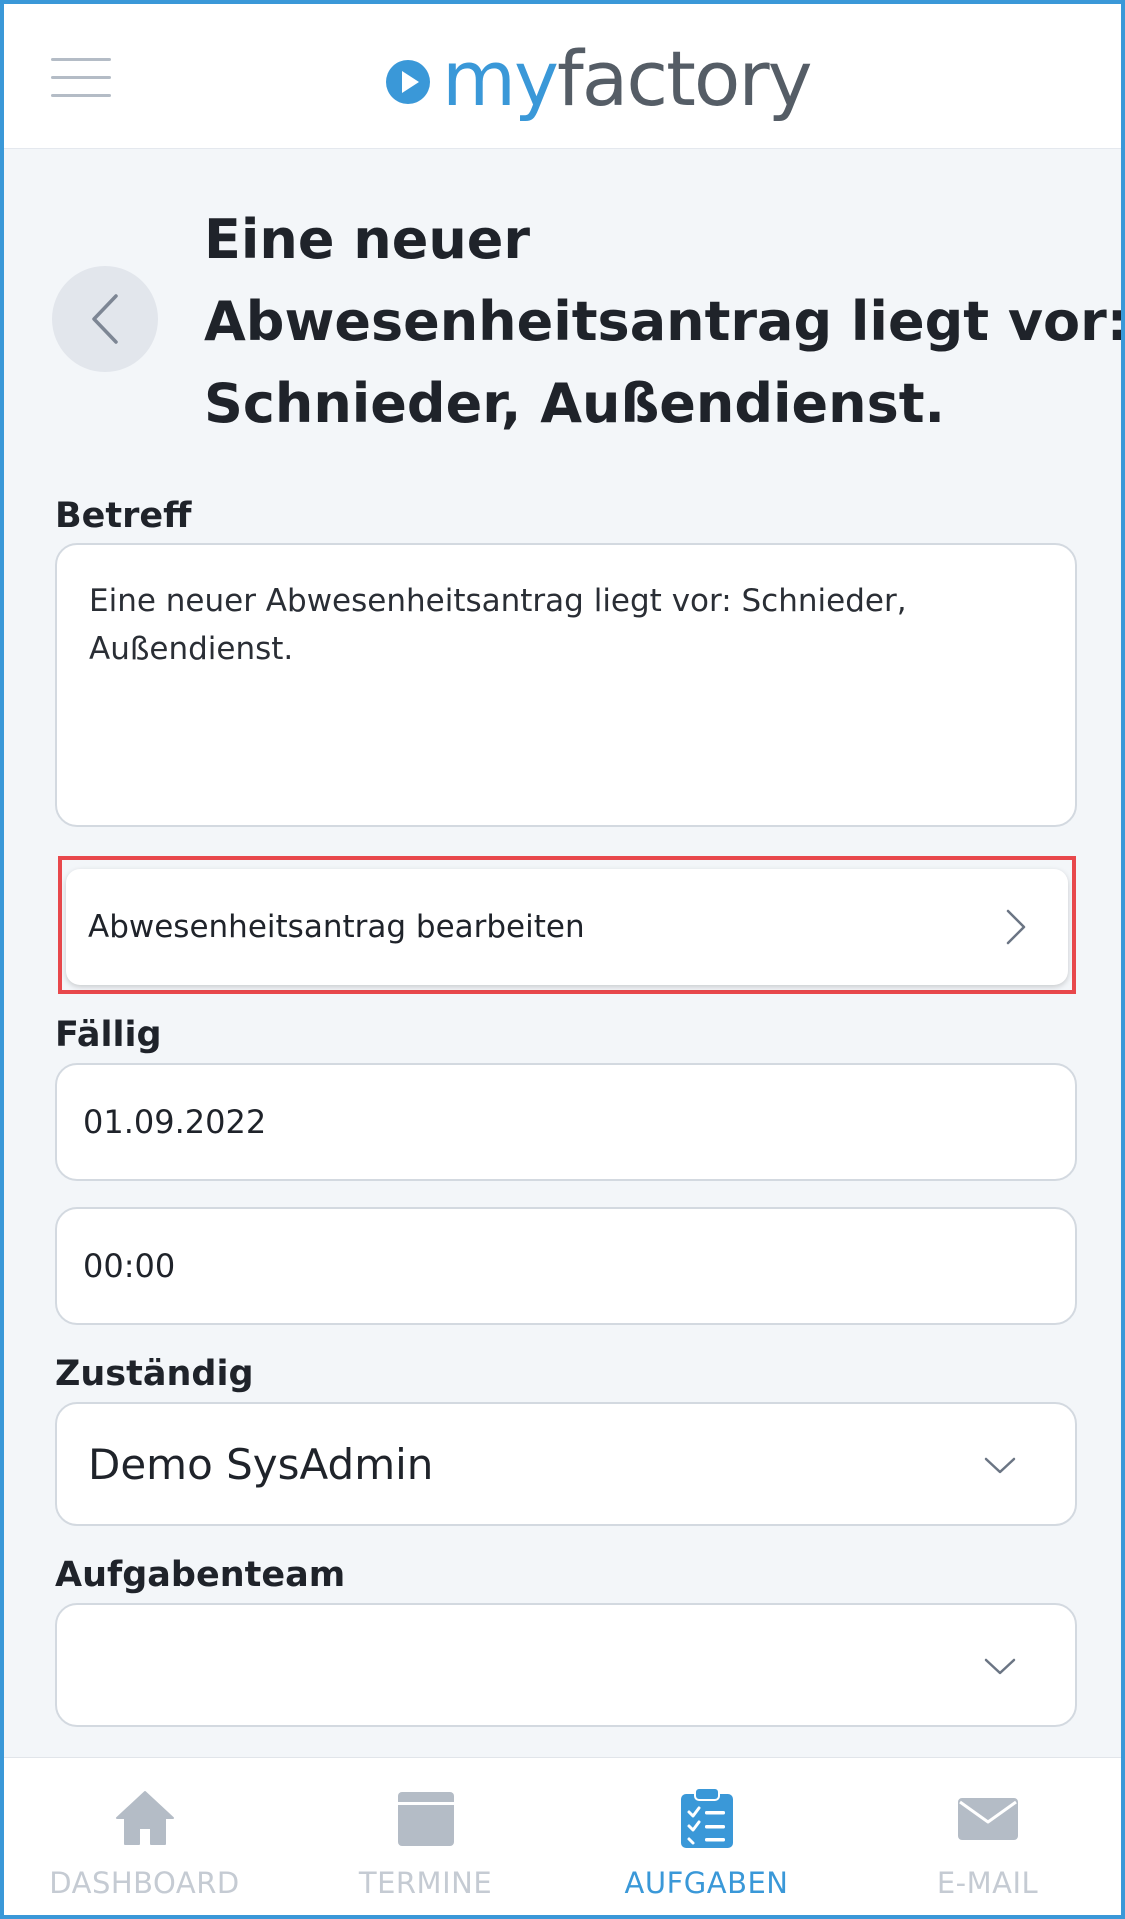 The image size is (1125, 1919). Describe the element at coordinates (566, 1464) in the screenshot. I see `responsible-select: Demo SysAdmin` at that location.